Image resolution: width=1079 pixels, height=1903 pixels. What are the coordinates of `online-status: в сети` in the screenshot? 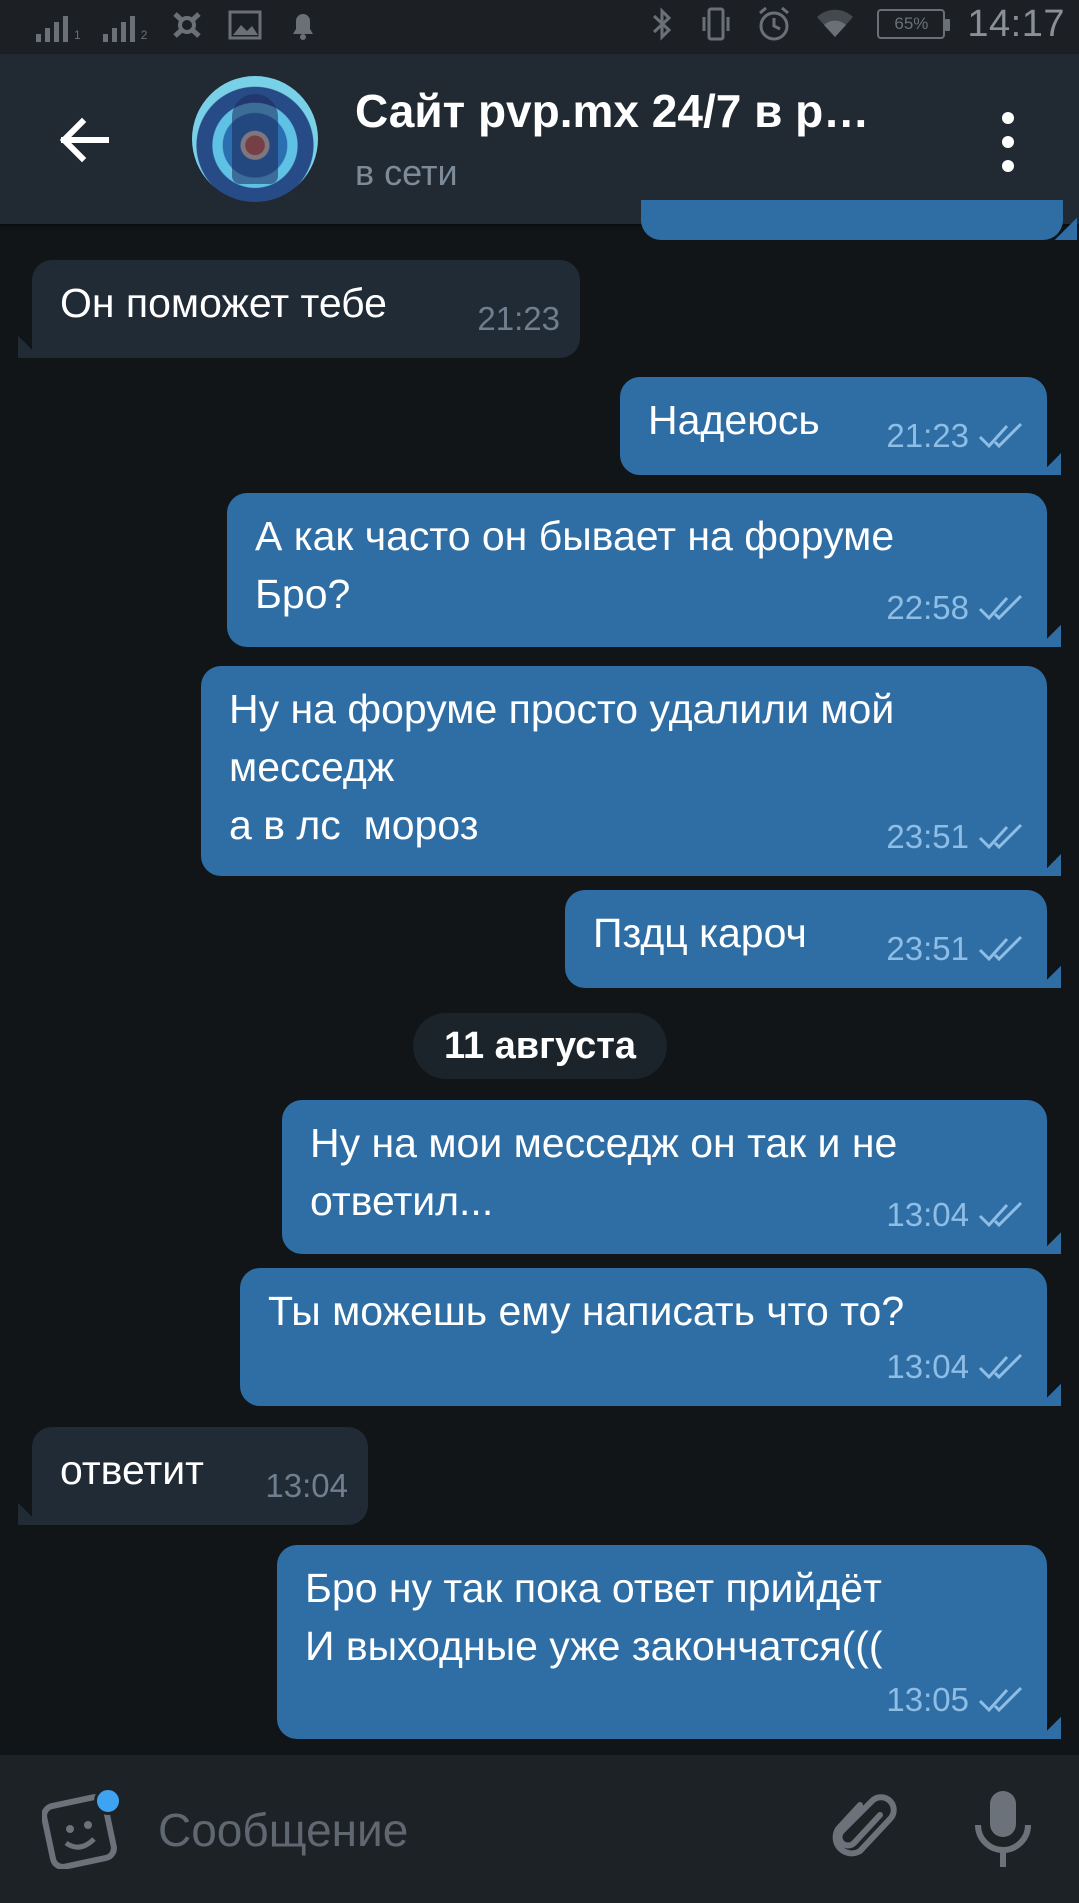 It's located at (406, 172).